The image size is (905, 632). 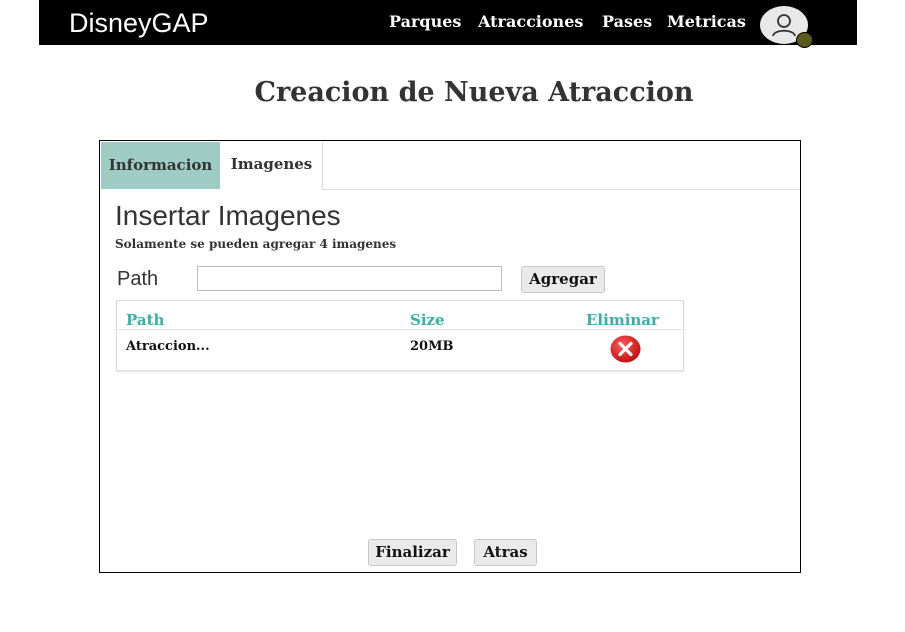 What do you see at coordinates (160, 165) in the screenshot?
I see `tab-informacion: Informacion` at bounding box center [160, 165].